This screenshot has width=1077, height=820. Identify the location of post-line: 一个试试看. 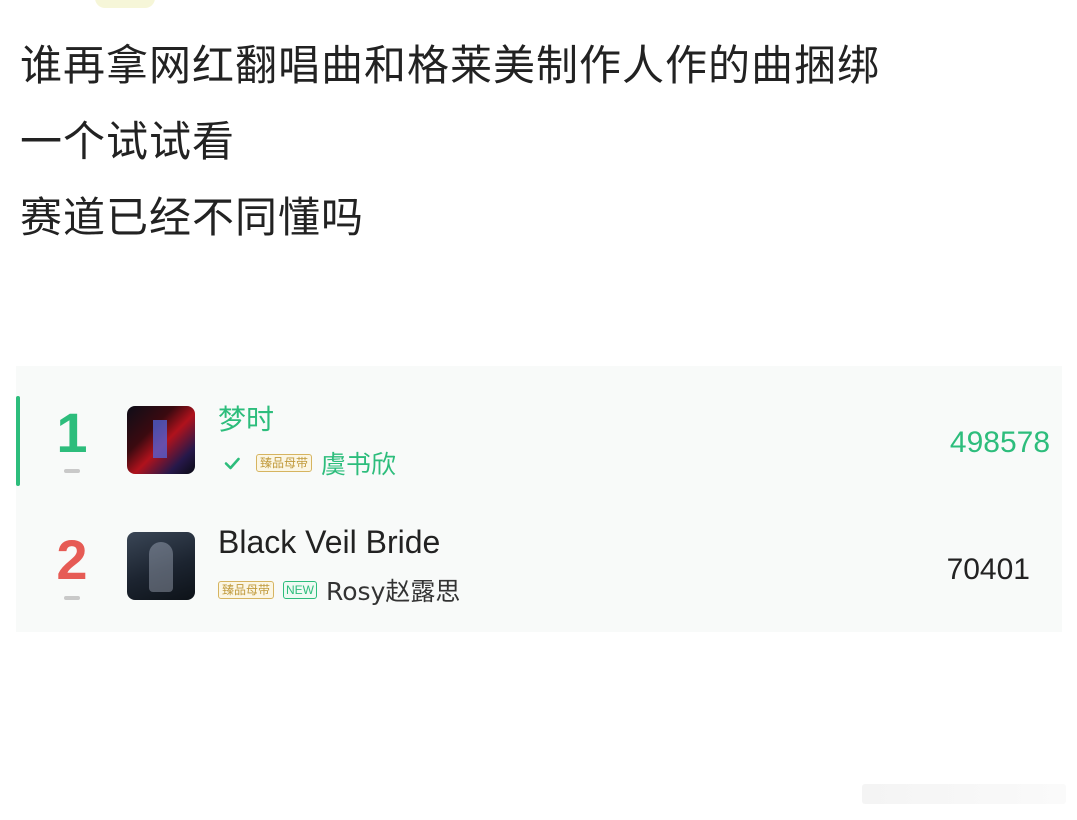
(128, 141).